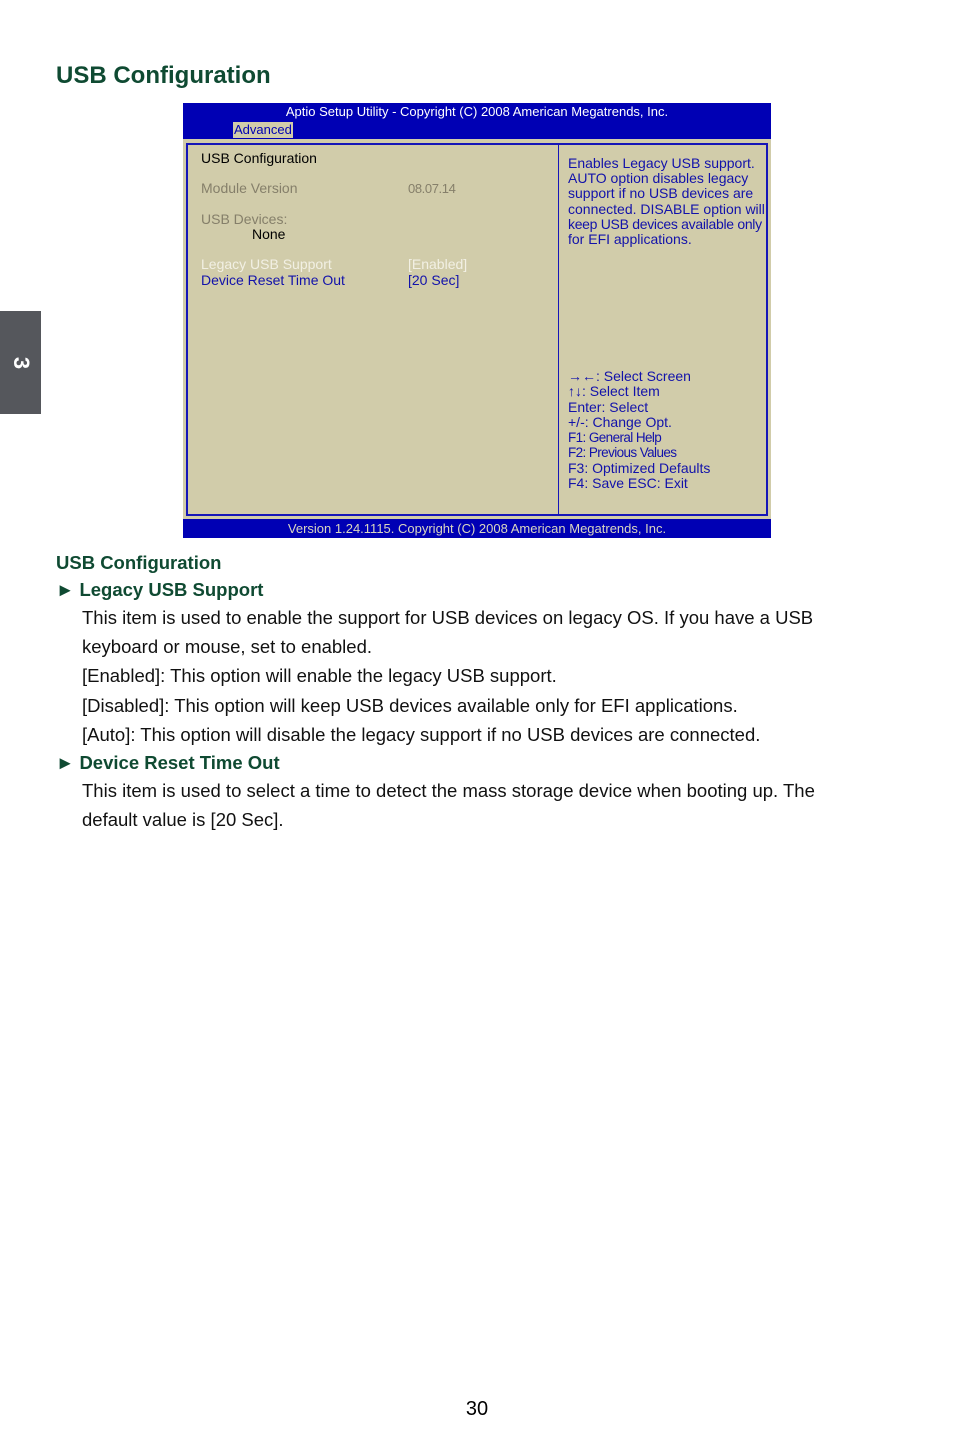  Describe the element at coordinates (661, 193) in the screenshot. I see `help-line: support if no USB devices are` at that location.